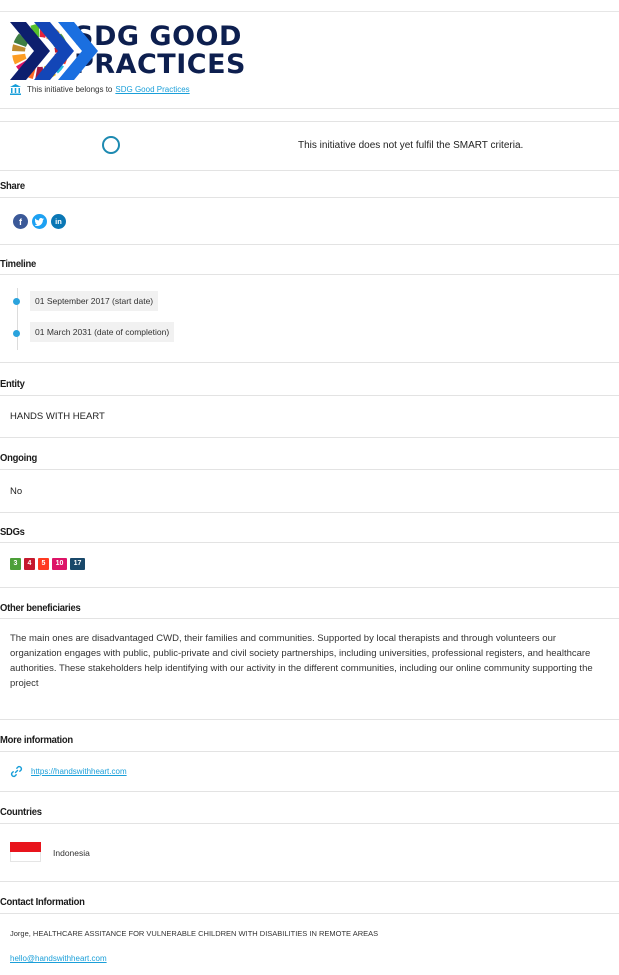  Describe the element at coordinates (79, 771) in the screenshot. I see `website-link: https://handswithheart.com` at that location.